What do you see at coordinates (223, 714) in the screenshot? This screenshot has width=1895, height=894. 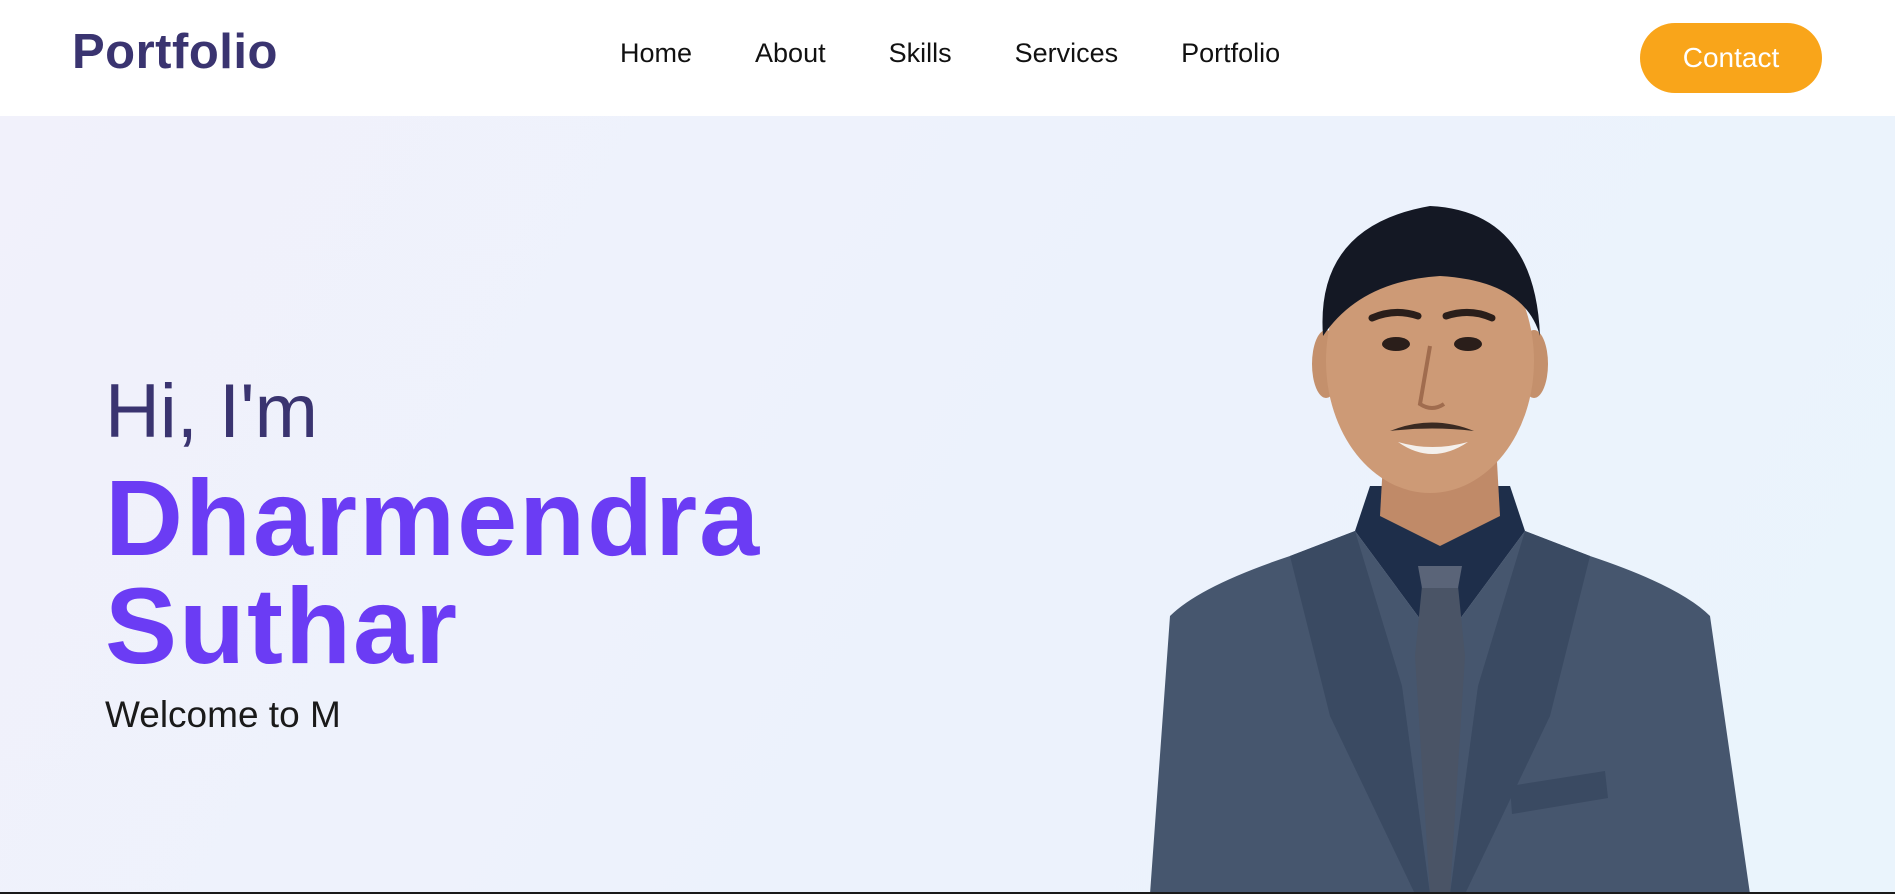 I see `hero-tagline: Welcome to M` at bounding box center [223, 714].